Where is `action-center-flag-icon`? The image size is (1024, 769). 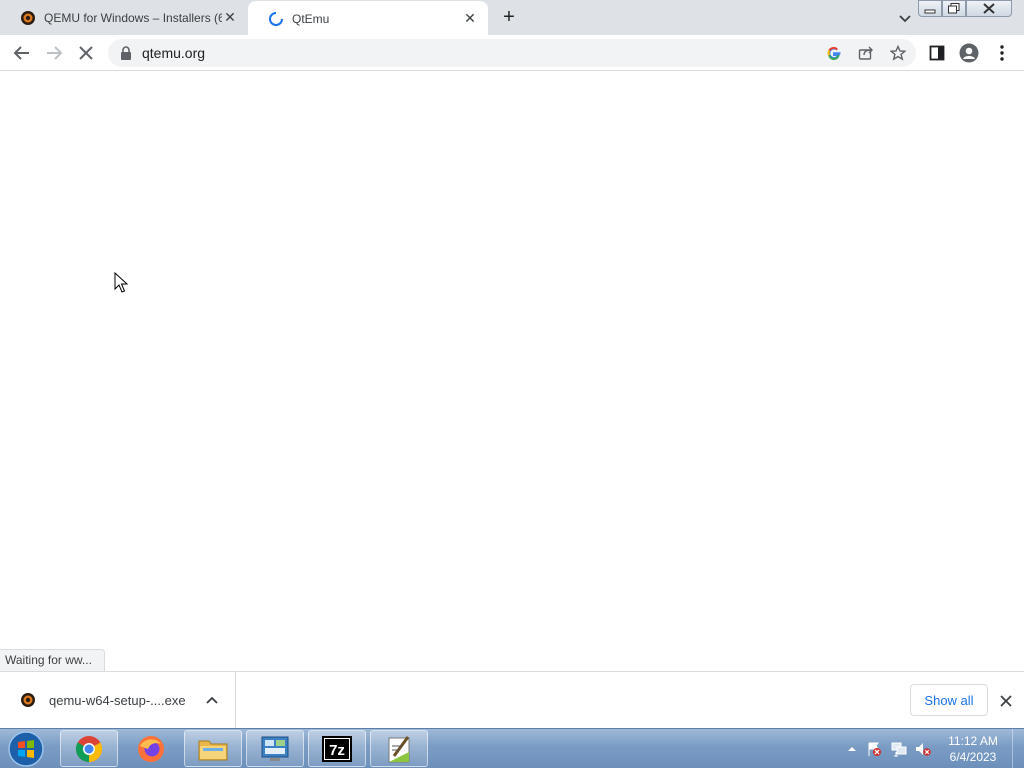 action-center-flag-icon is located at coordinates (874, 749).